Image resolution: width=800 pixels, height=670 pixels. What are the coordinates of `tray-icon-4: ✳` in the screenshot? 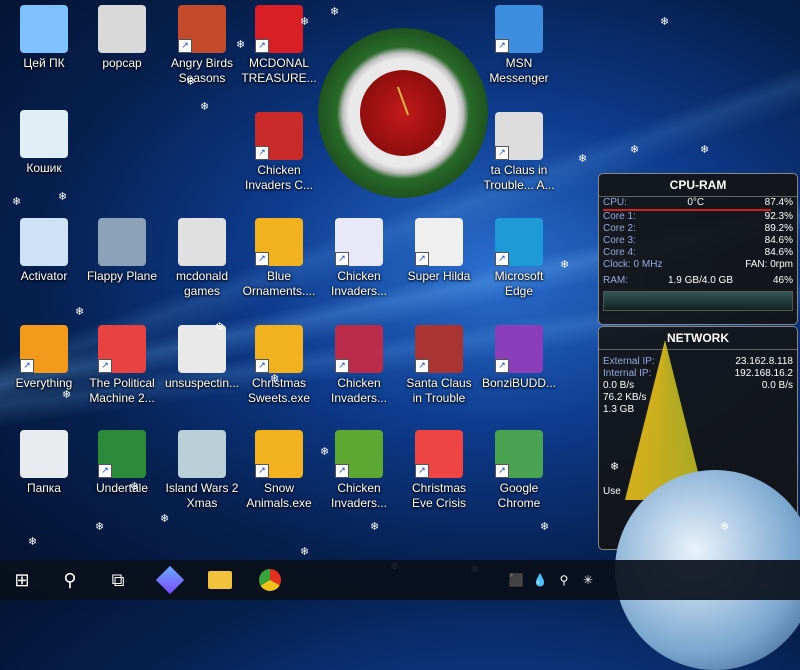 It's located at (588, 580).